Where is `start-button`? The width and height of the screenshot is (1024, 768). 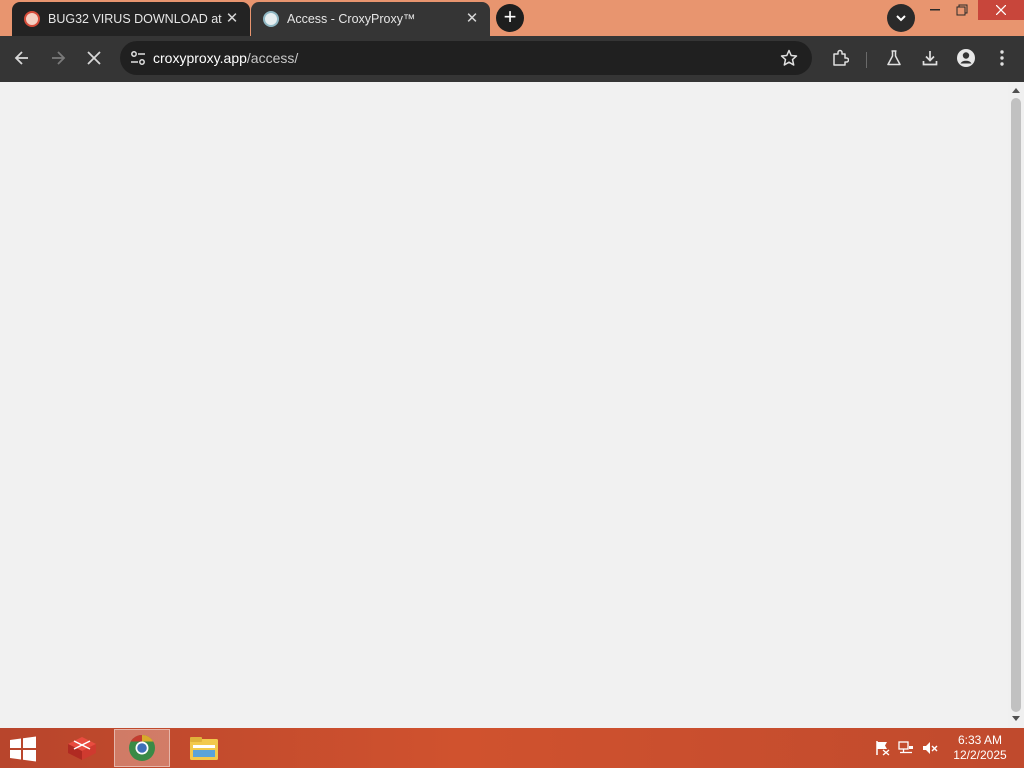 start-button is located at coordinates (23, 749).